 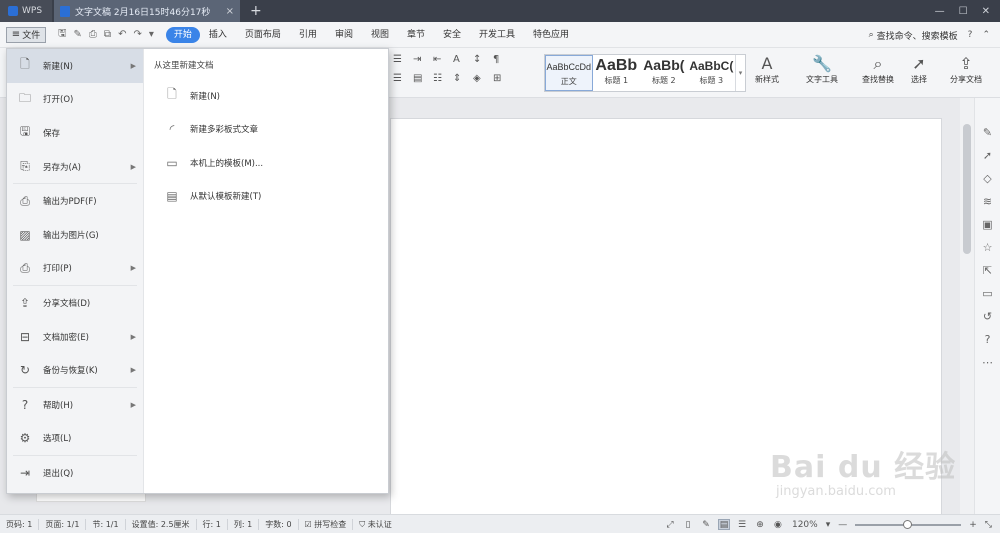 I want to click on new-tab-button: +, so click(x=256, y=11).